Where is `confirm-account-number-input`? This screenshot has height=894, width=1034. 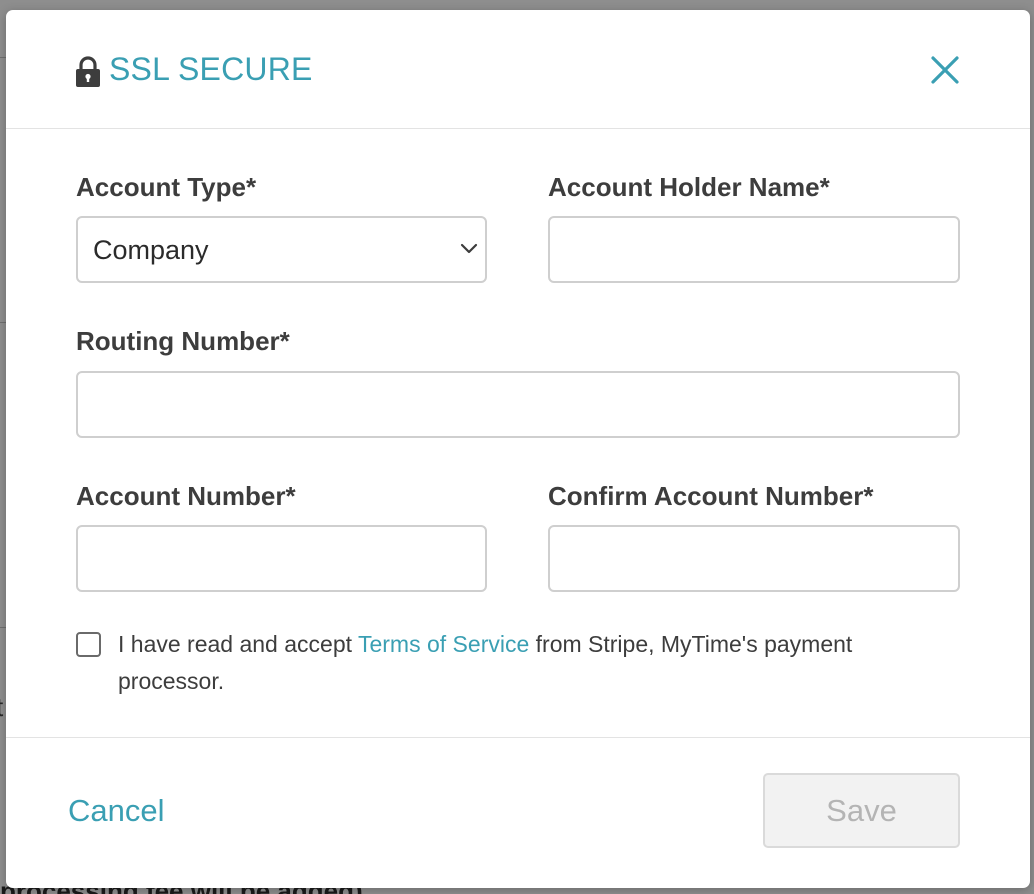
confirm-account-number-input is located at coordinates (754, 558).